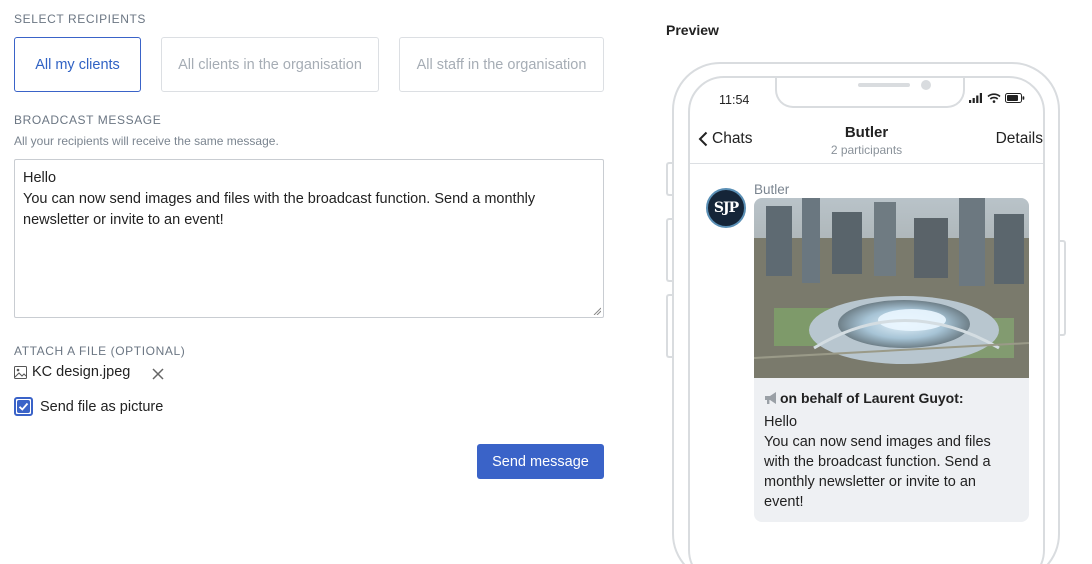  What do you see at coordinates (501, 64) in the screenshot?
I see `recipient-option-all-staff-in-organisation: All staff in the organisation` at bounding box center [501, 64].